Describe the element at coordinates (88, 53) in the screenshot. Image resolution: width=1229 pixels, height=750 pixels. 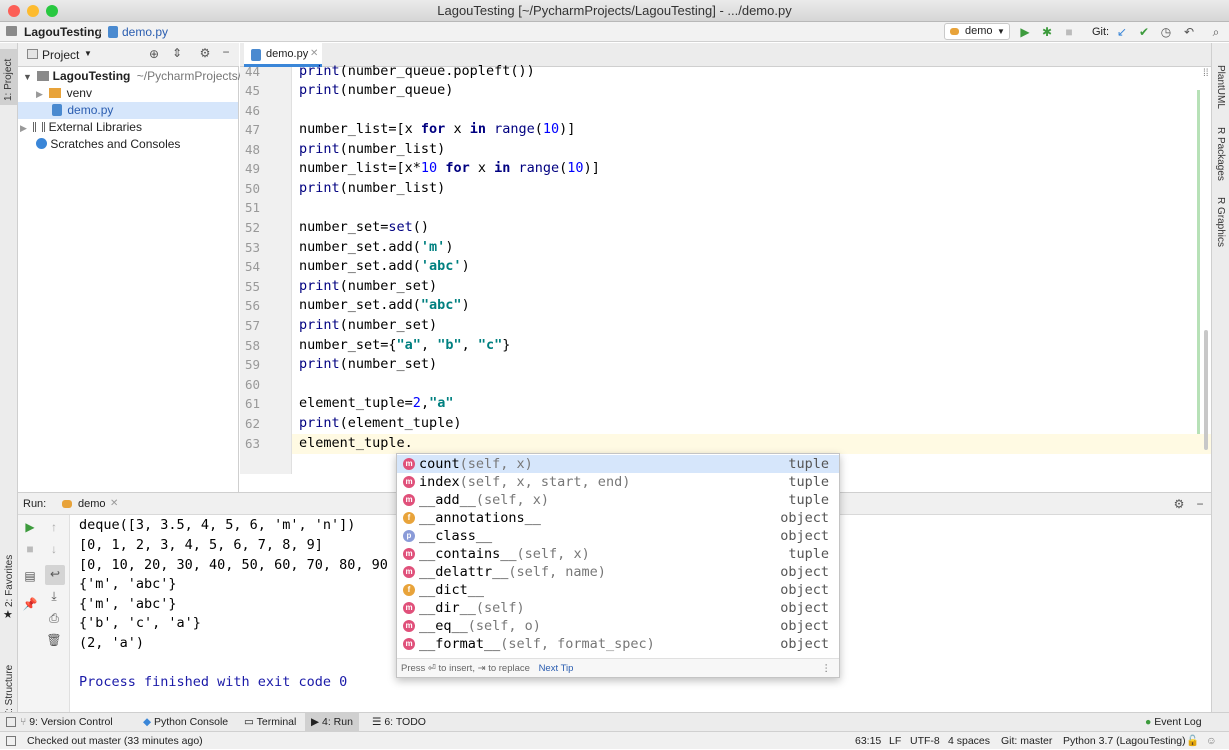
I see `chevron-down-icon: ▼` at that location.